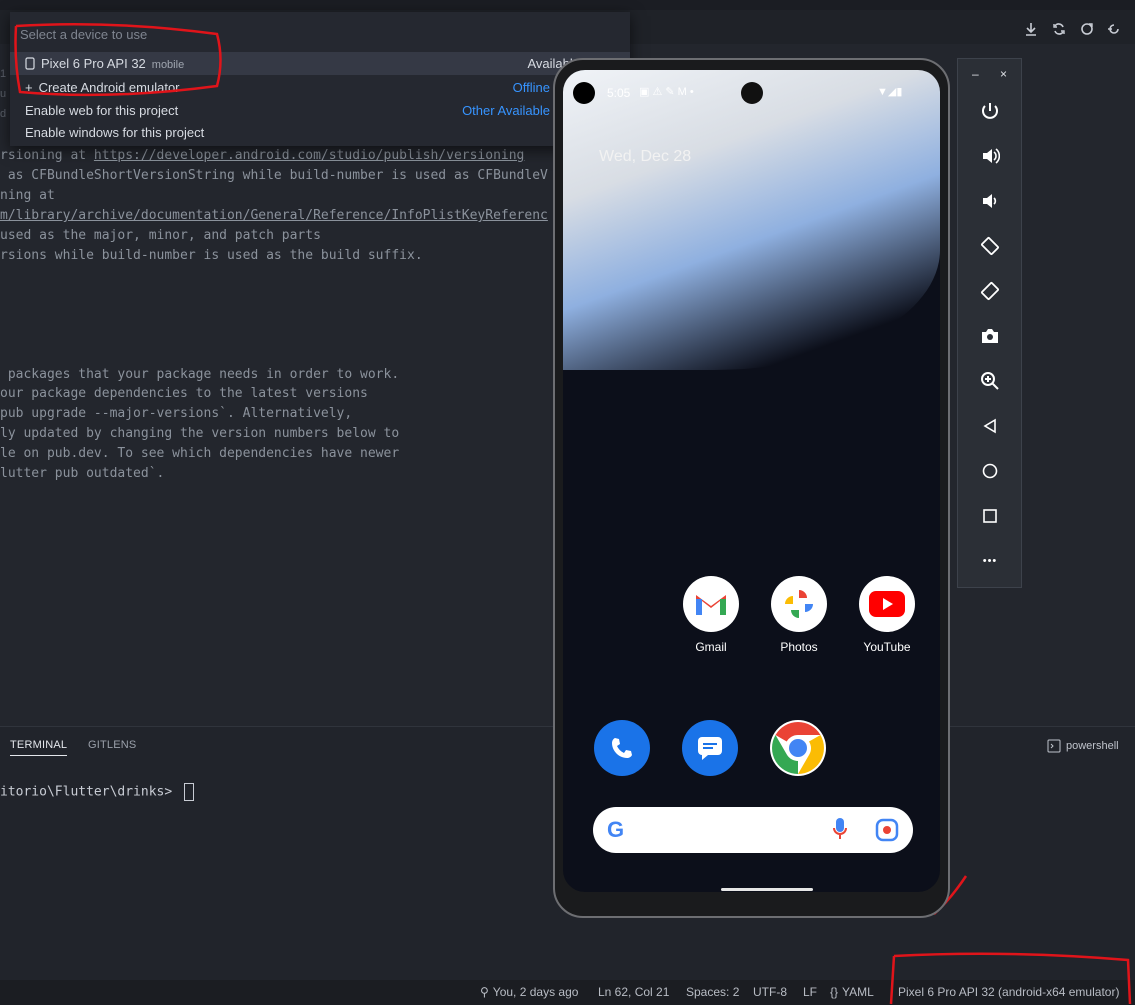  I want to click on tab-terminal: TERMINAL, so click(39, 747).